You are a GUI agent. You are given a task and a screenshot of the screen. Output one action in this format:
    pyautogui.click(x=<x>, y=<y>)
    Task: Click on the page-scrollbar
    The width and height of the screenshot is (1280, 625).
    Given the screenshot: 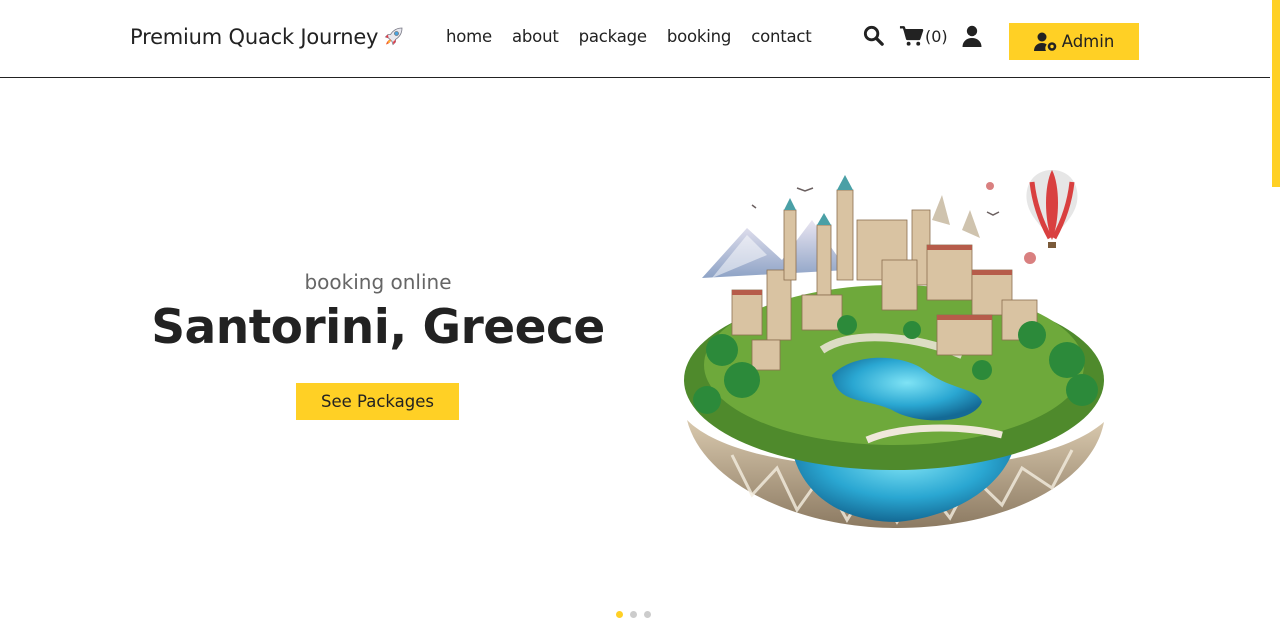 What is the action you would take?
    pyautogui.click(x=1275, y=312)
    